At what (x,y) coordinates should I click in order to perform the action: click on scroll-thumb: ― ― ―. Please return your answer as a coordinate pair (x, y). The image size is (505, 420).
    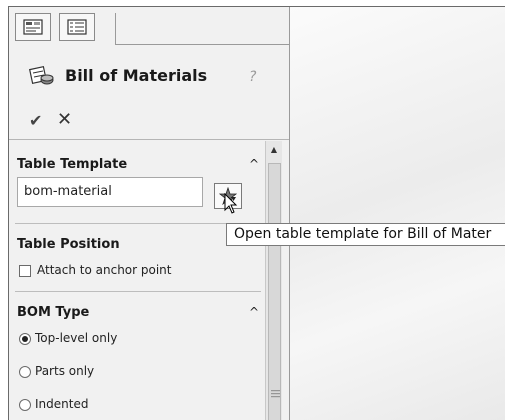
    Looking at the image, I should click on (274, 291).